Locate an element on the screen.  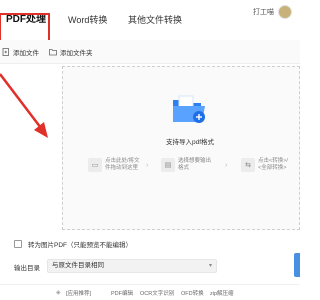
output-dir-label: 输出目录 is located at coordinates (27, 268).